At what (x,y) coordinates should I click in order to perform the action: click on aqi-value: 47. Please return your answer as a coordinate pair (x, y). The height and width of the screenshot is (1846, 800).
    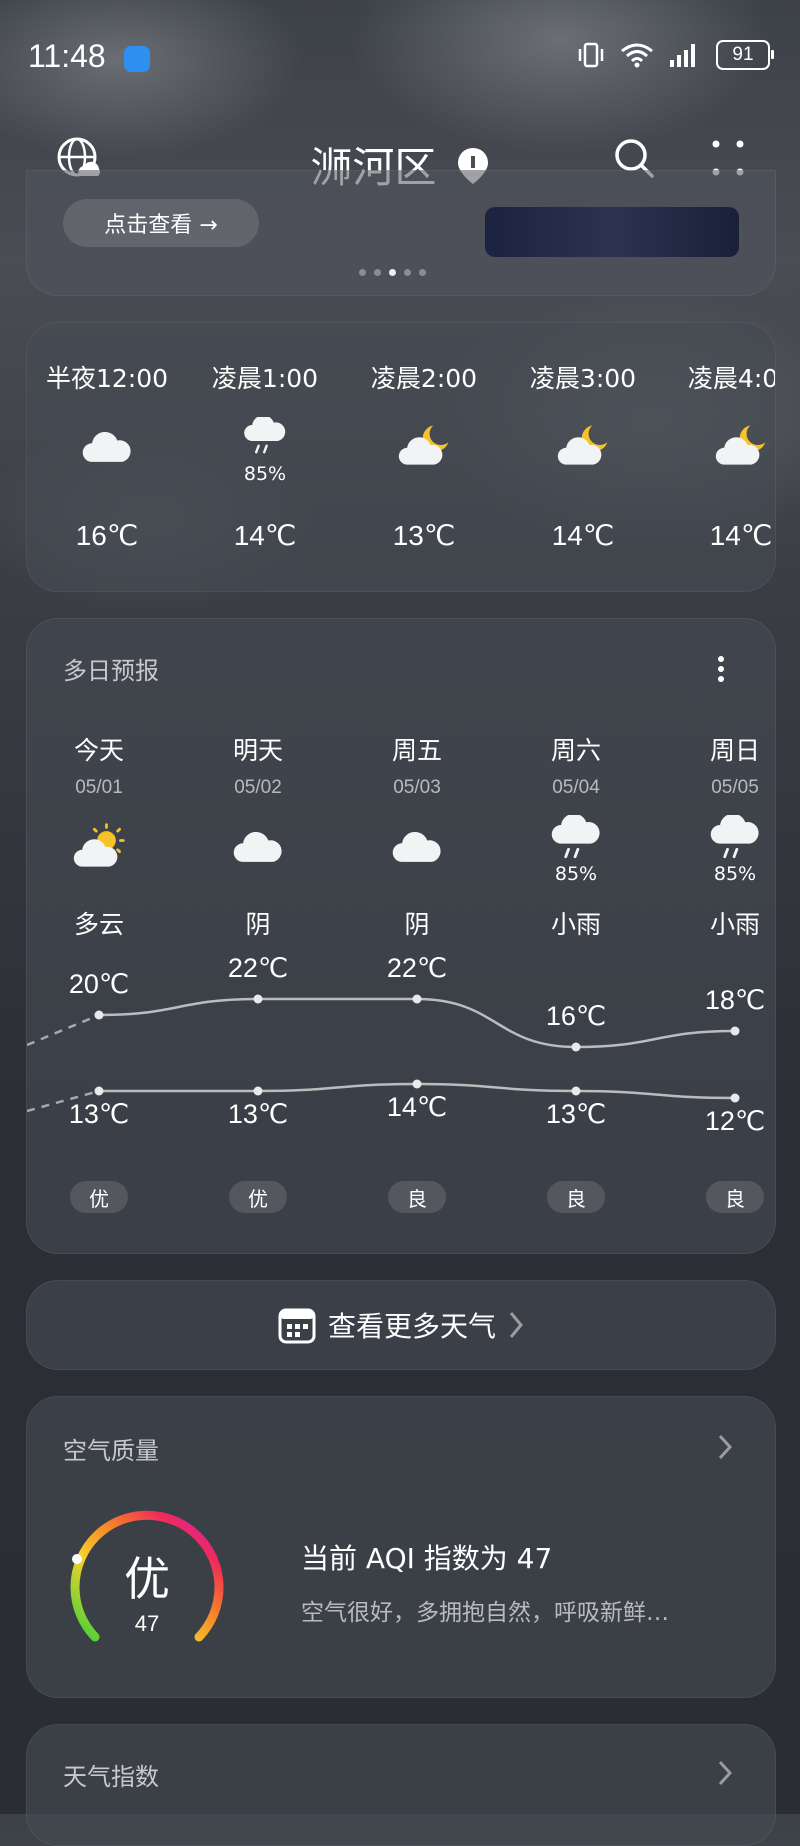
    Looking at the image, I should click on (147, 1623).